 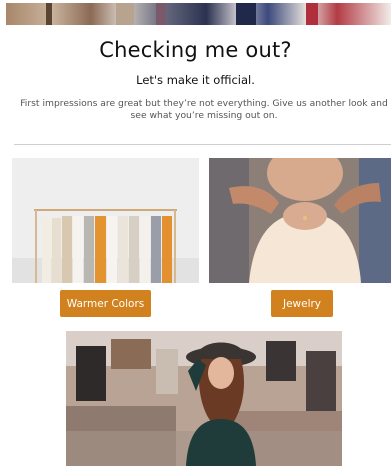 What do you see at coordinates (300, 220) in the screenshot?
I see `jewelry-image` at bounding box center [300, 220].